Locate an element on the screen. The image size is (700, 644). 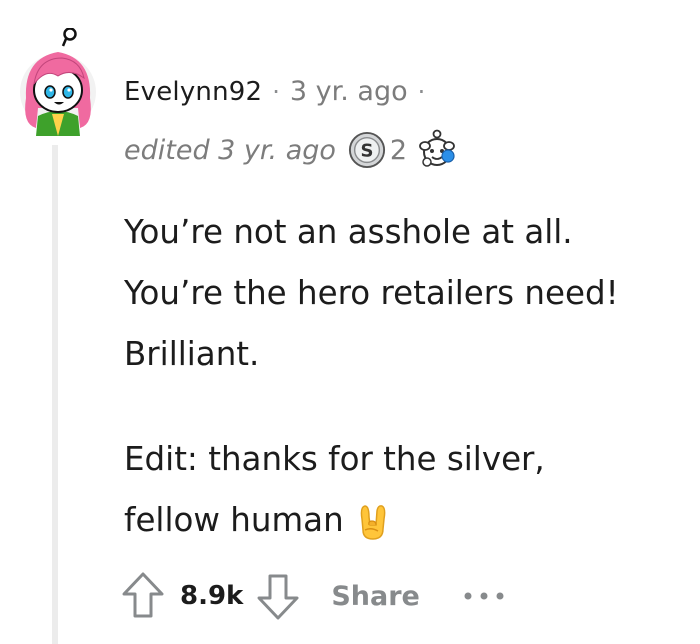
silver-award-icon: S is located at coordinates (367, 150).